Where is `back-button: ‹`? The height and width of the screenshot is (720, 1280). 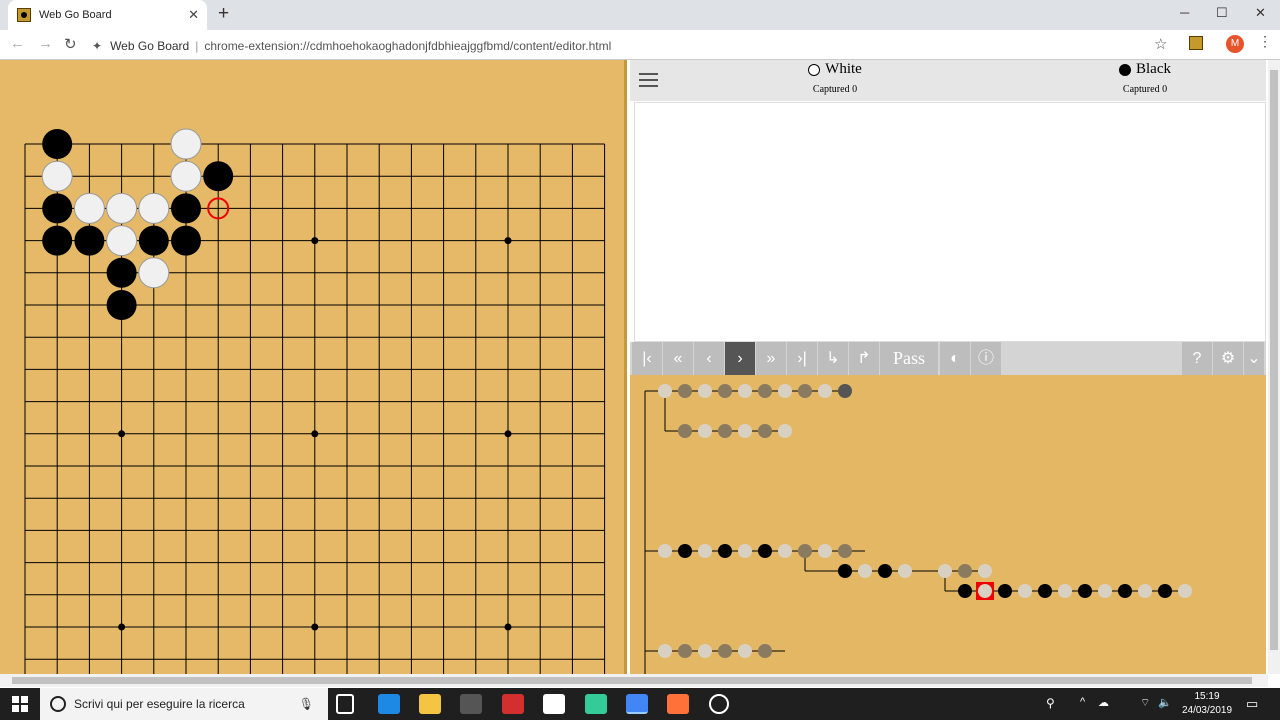
back-button: ‹ is located at coordinates (709, 358).